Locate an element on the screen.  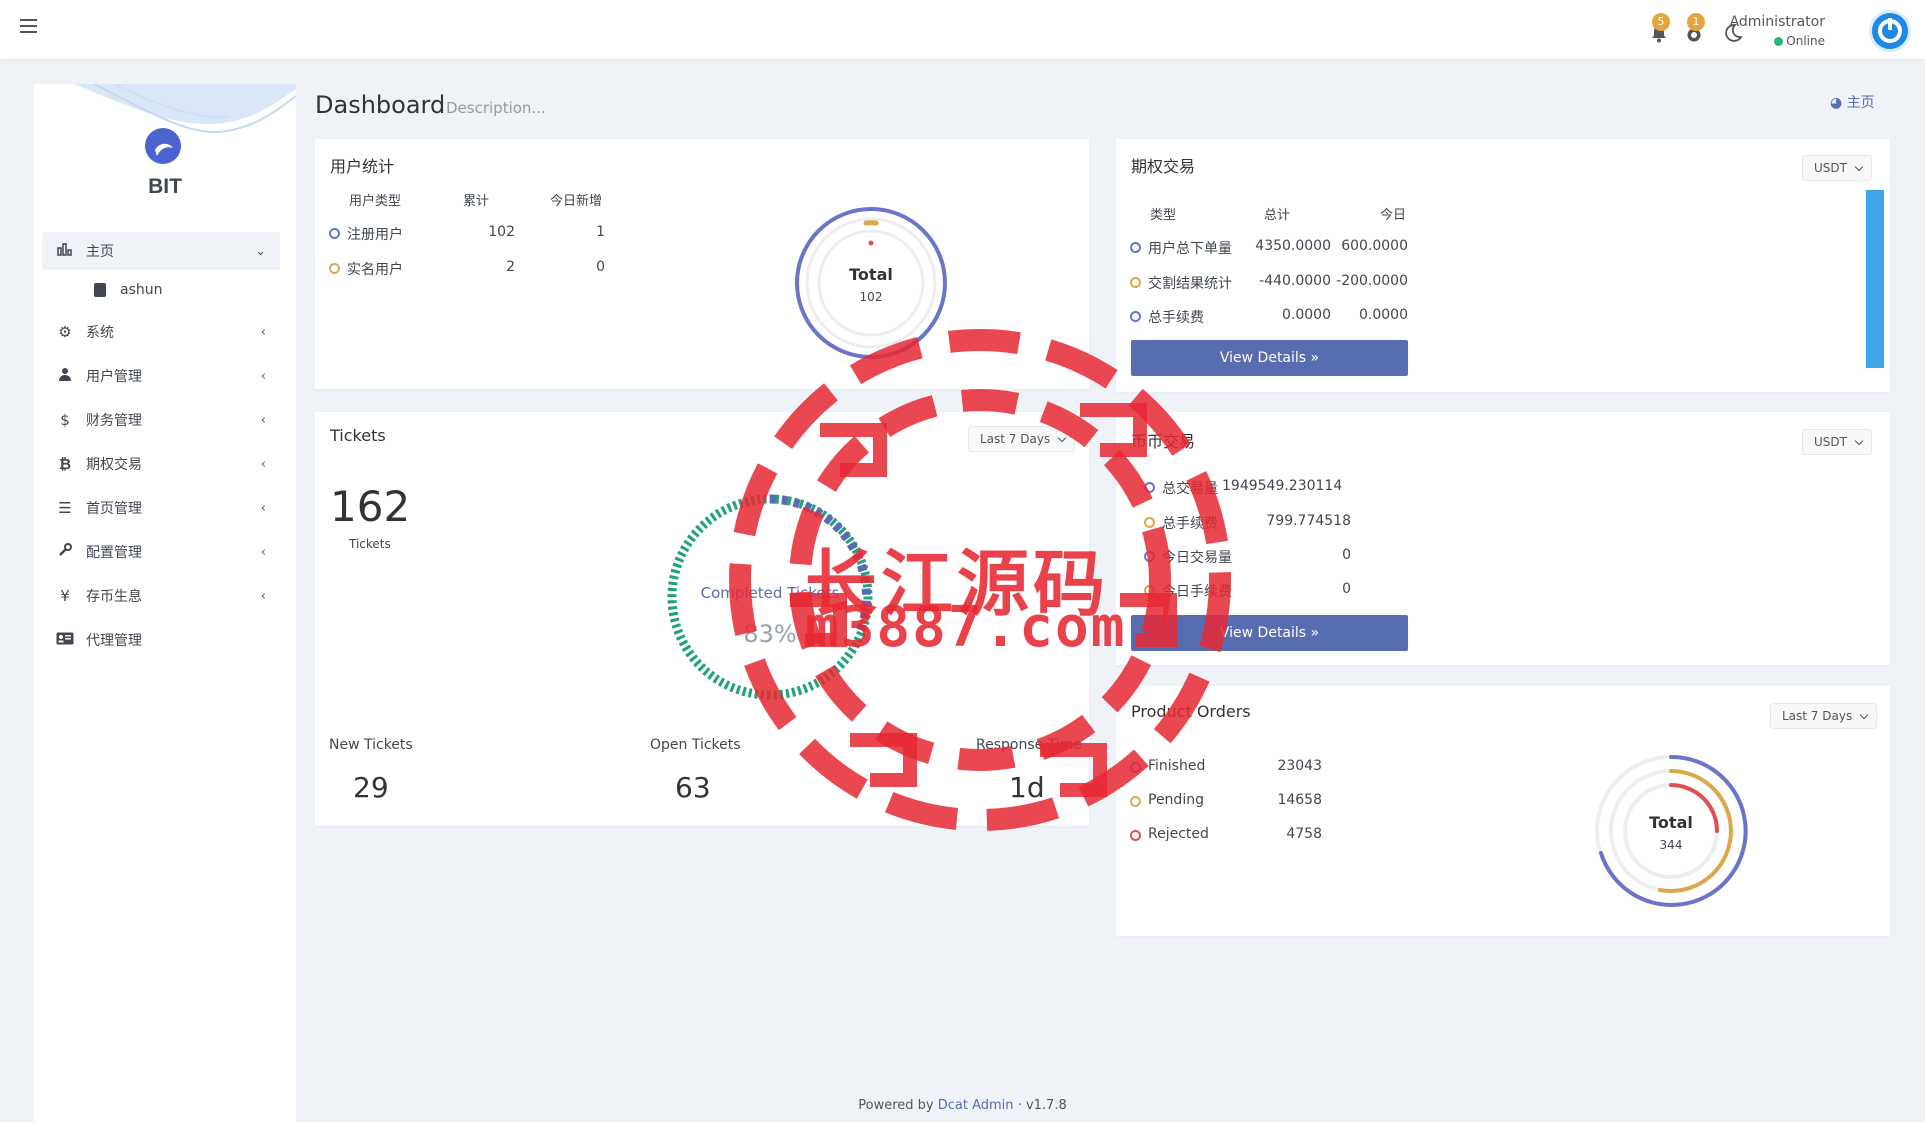
card-title: 用户统计 is located at coordinates (362, 166).